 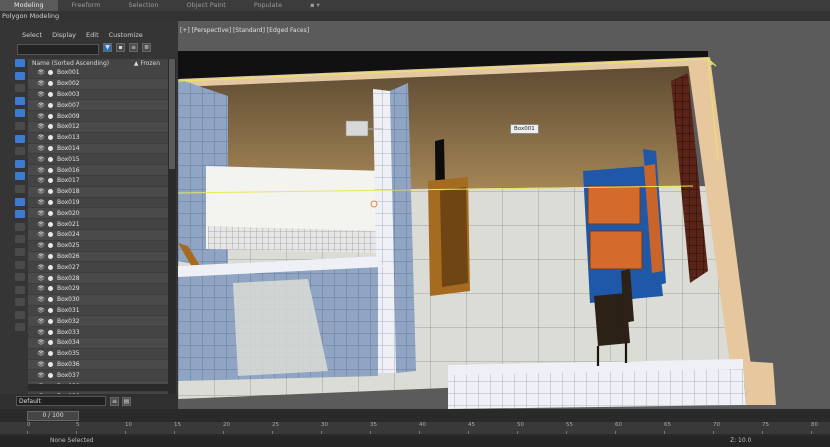 What do you see at coordinates (20, 75) in the screenshot?
I see `display-geometry-icon` at bounding box center [20, 75].